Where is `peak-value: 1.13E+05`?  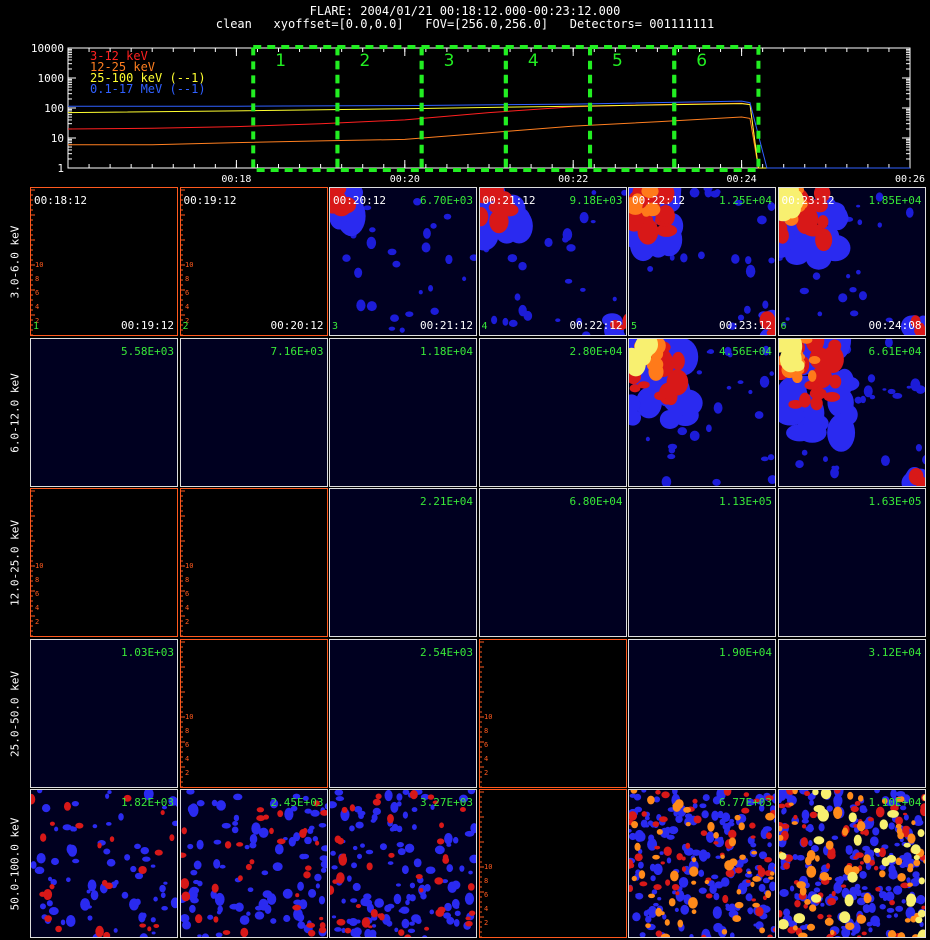 peak-value: 1.13E+05 is located at coordinates (745, 501).